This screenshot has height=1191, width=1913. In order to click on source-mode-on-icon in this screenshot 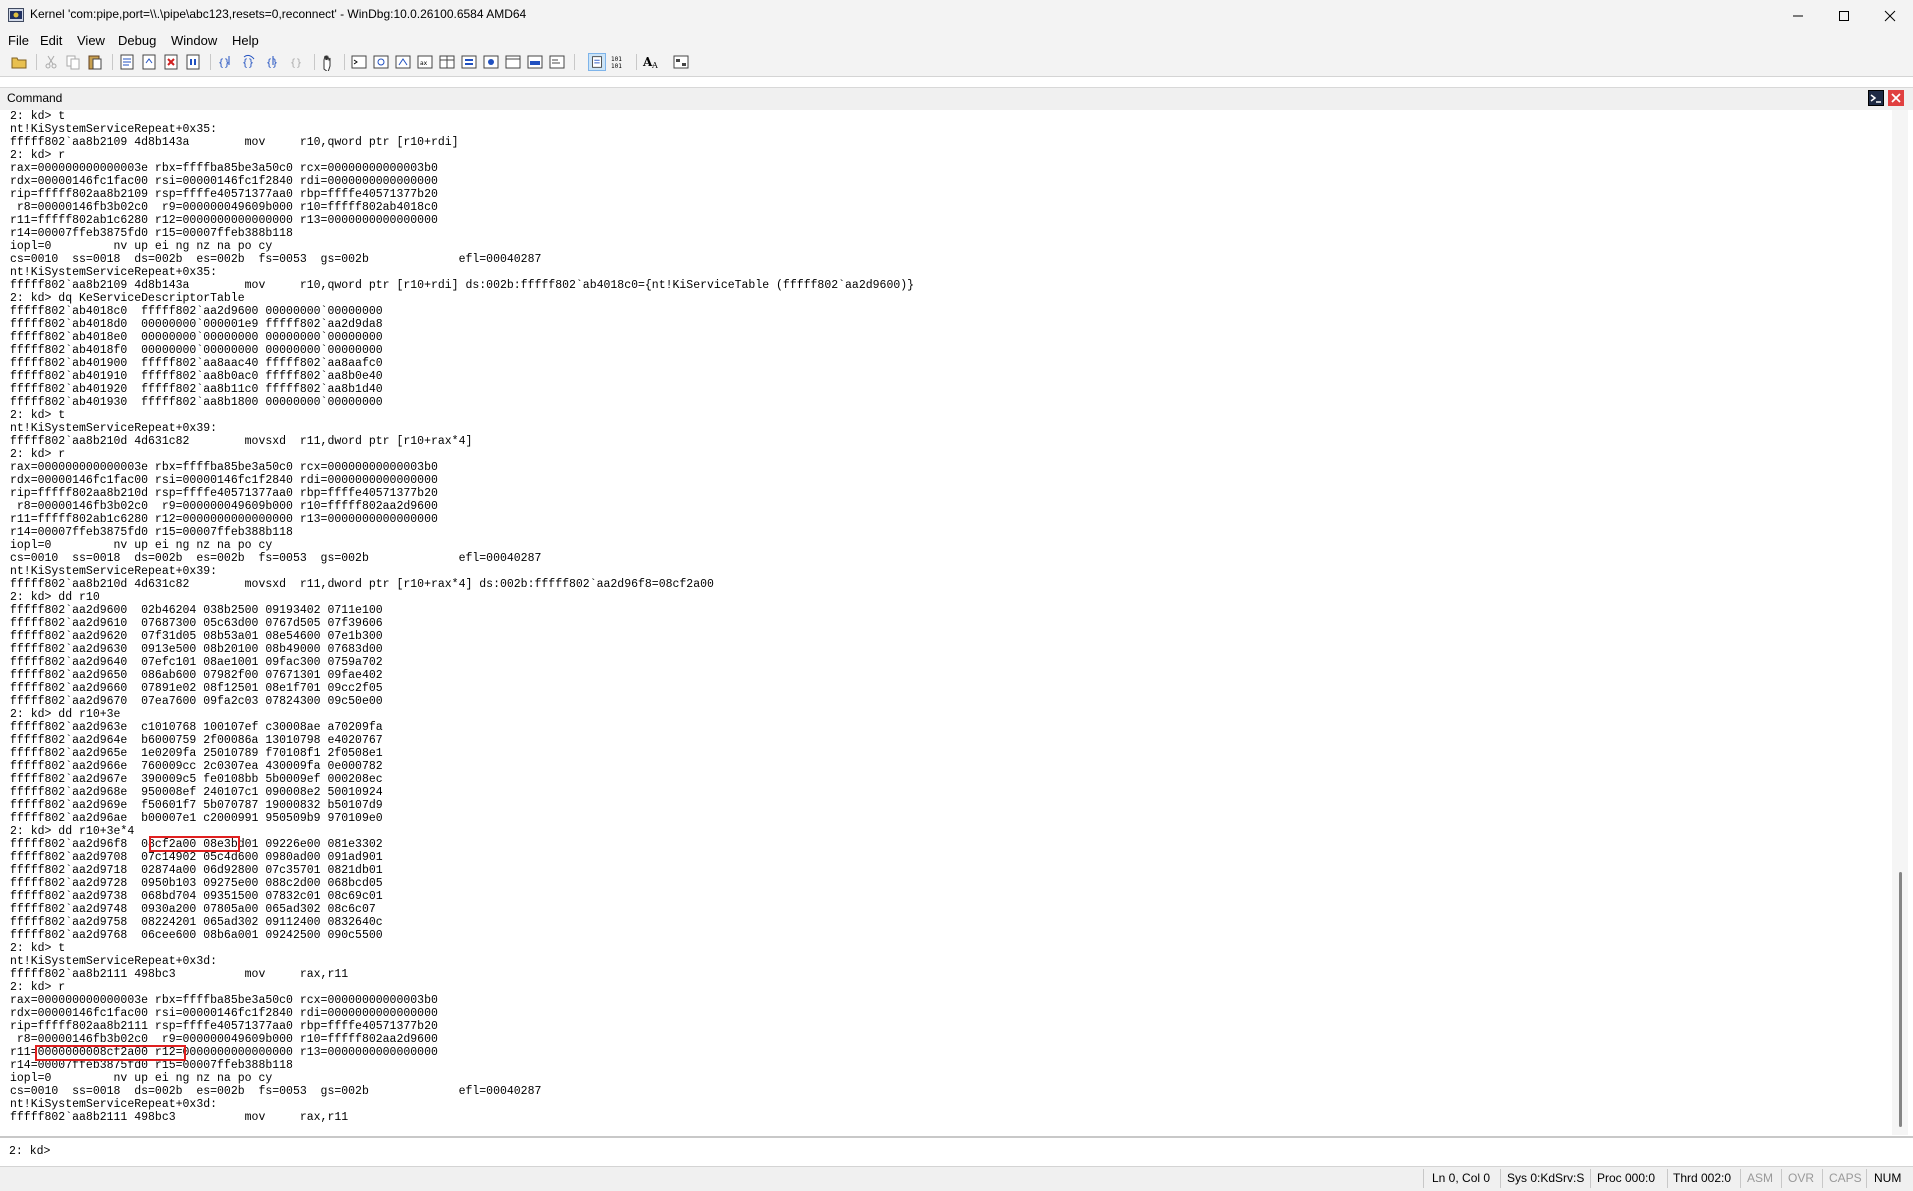, I will do `click(597, 62)`.